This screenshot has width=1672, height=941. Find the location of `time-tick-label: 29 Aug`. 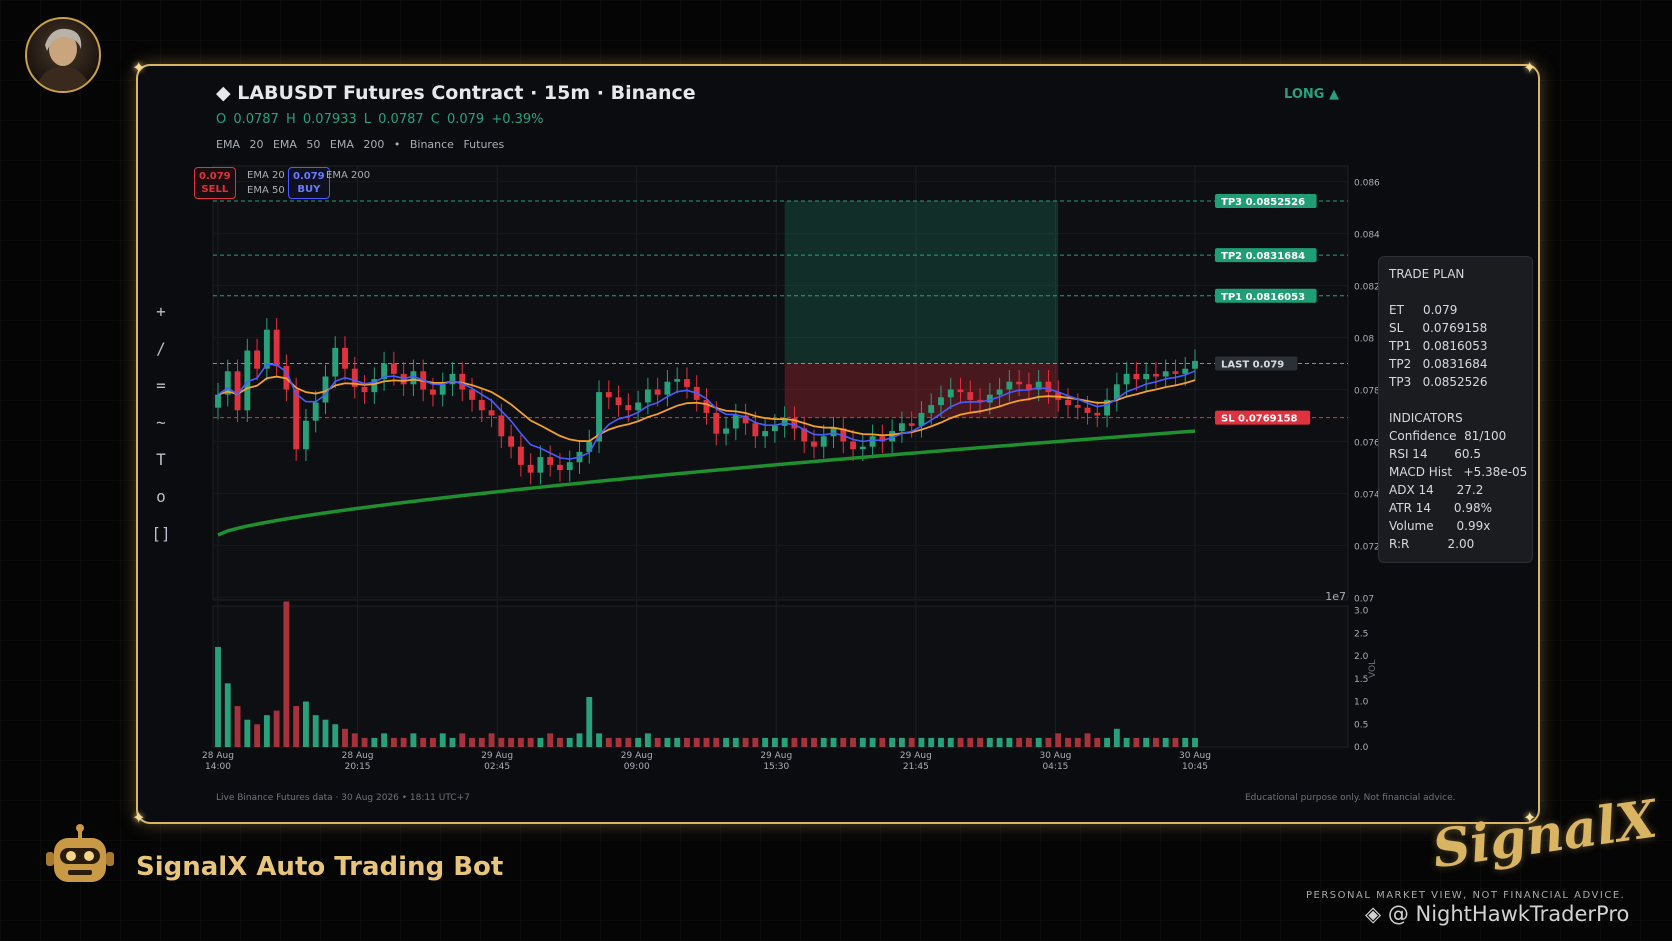

time-tick-label: 29 Aug is located at coordinates (916, 756).